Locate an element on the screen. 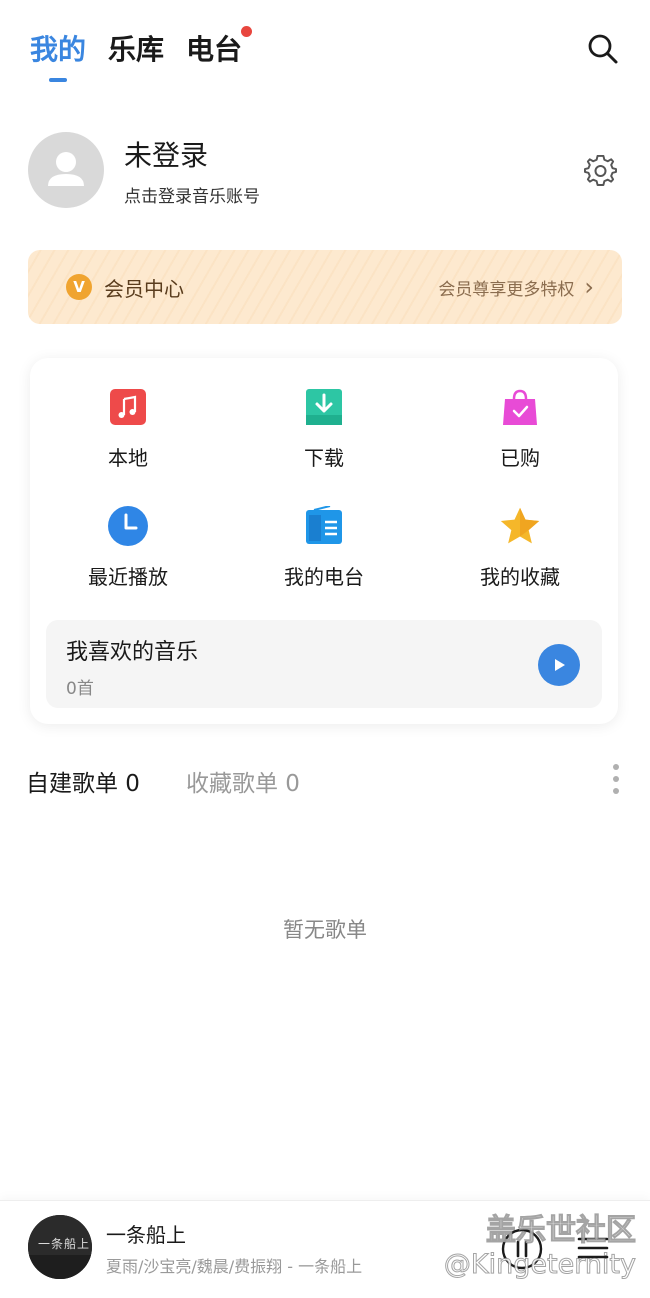 This screenshot has height=1298, width=650. liked-music-count: 0首 is located at coordinates (80, 689).